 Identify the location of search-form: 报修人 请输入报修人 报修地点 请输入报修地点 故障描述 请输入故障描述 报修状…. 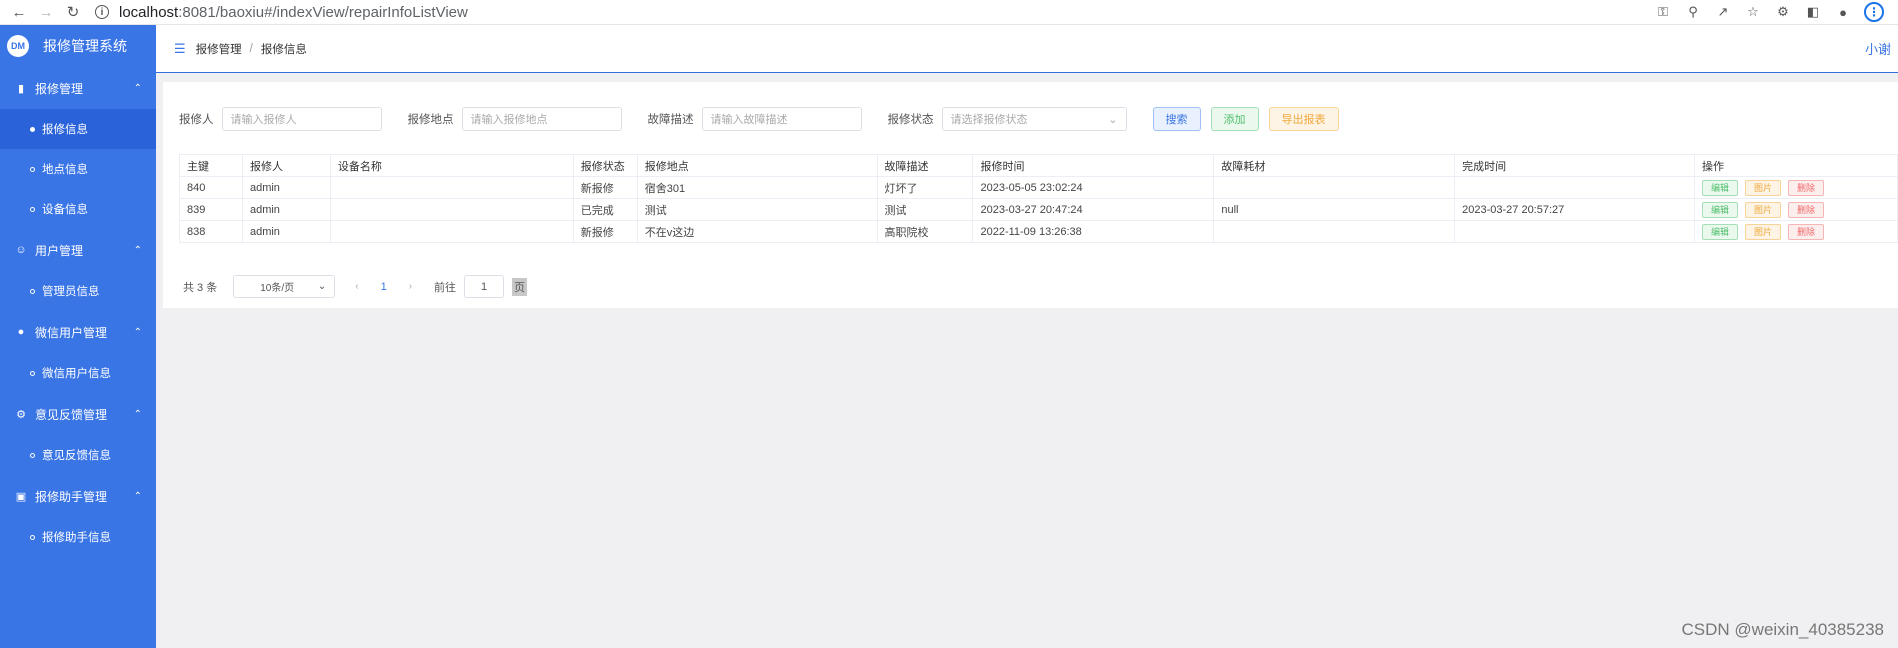
(764, 119).